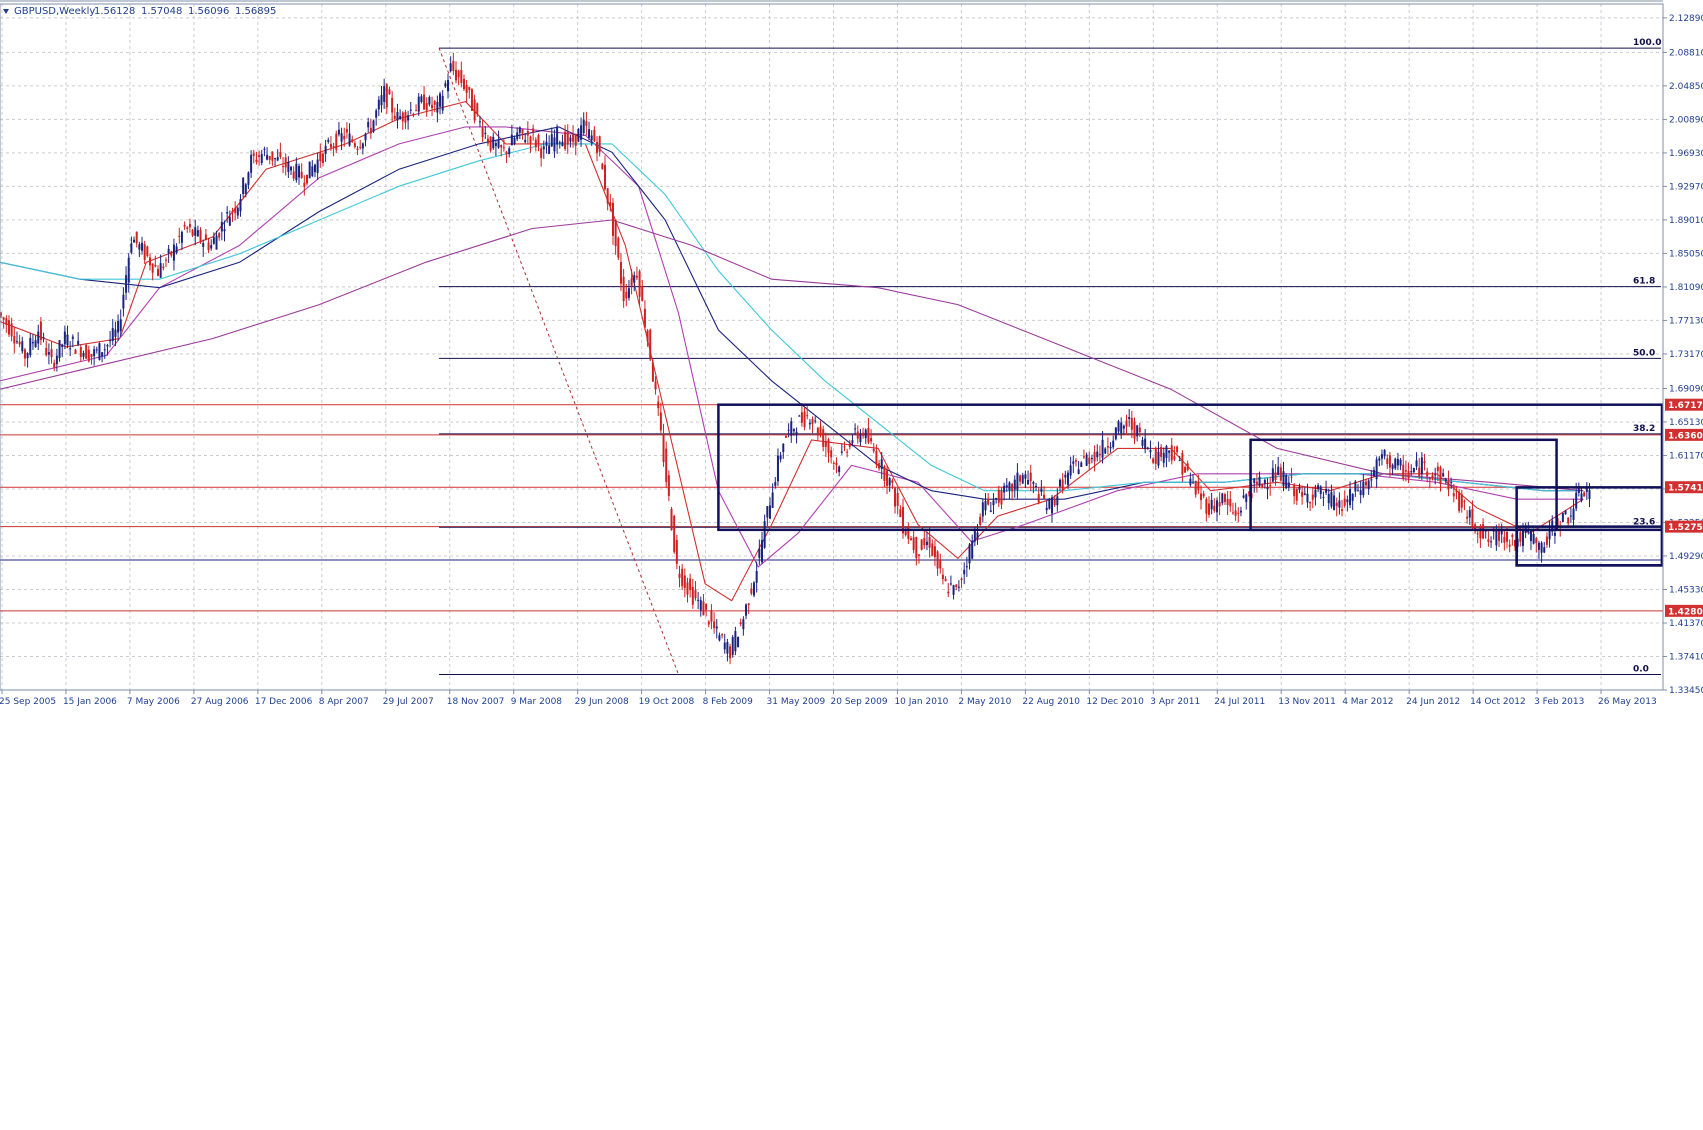 The width and height of the screenshot is (1703, 1130). Describe the element at coordinates (1685, 436) in the screenshot. I see `price-tag-label: 1.63606` at that location.